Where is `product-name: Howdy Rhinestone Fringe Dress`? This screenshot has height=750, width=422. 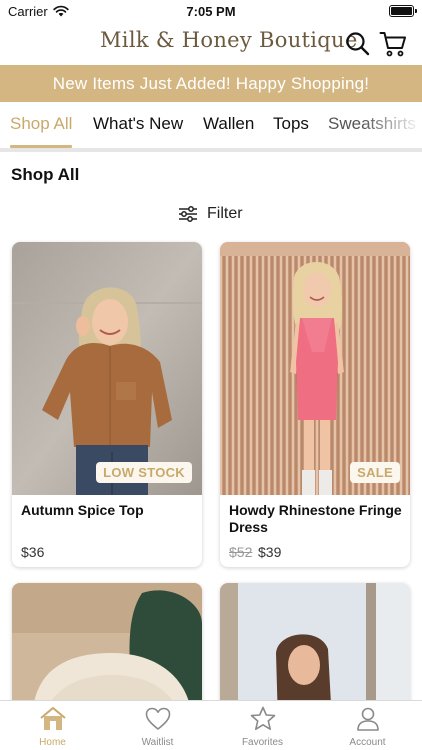
product-name: Howdy Rhinestone Fringe Dress is located at coordinates (315, 519).